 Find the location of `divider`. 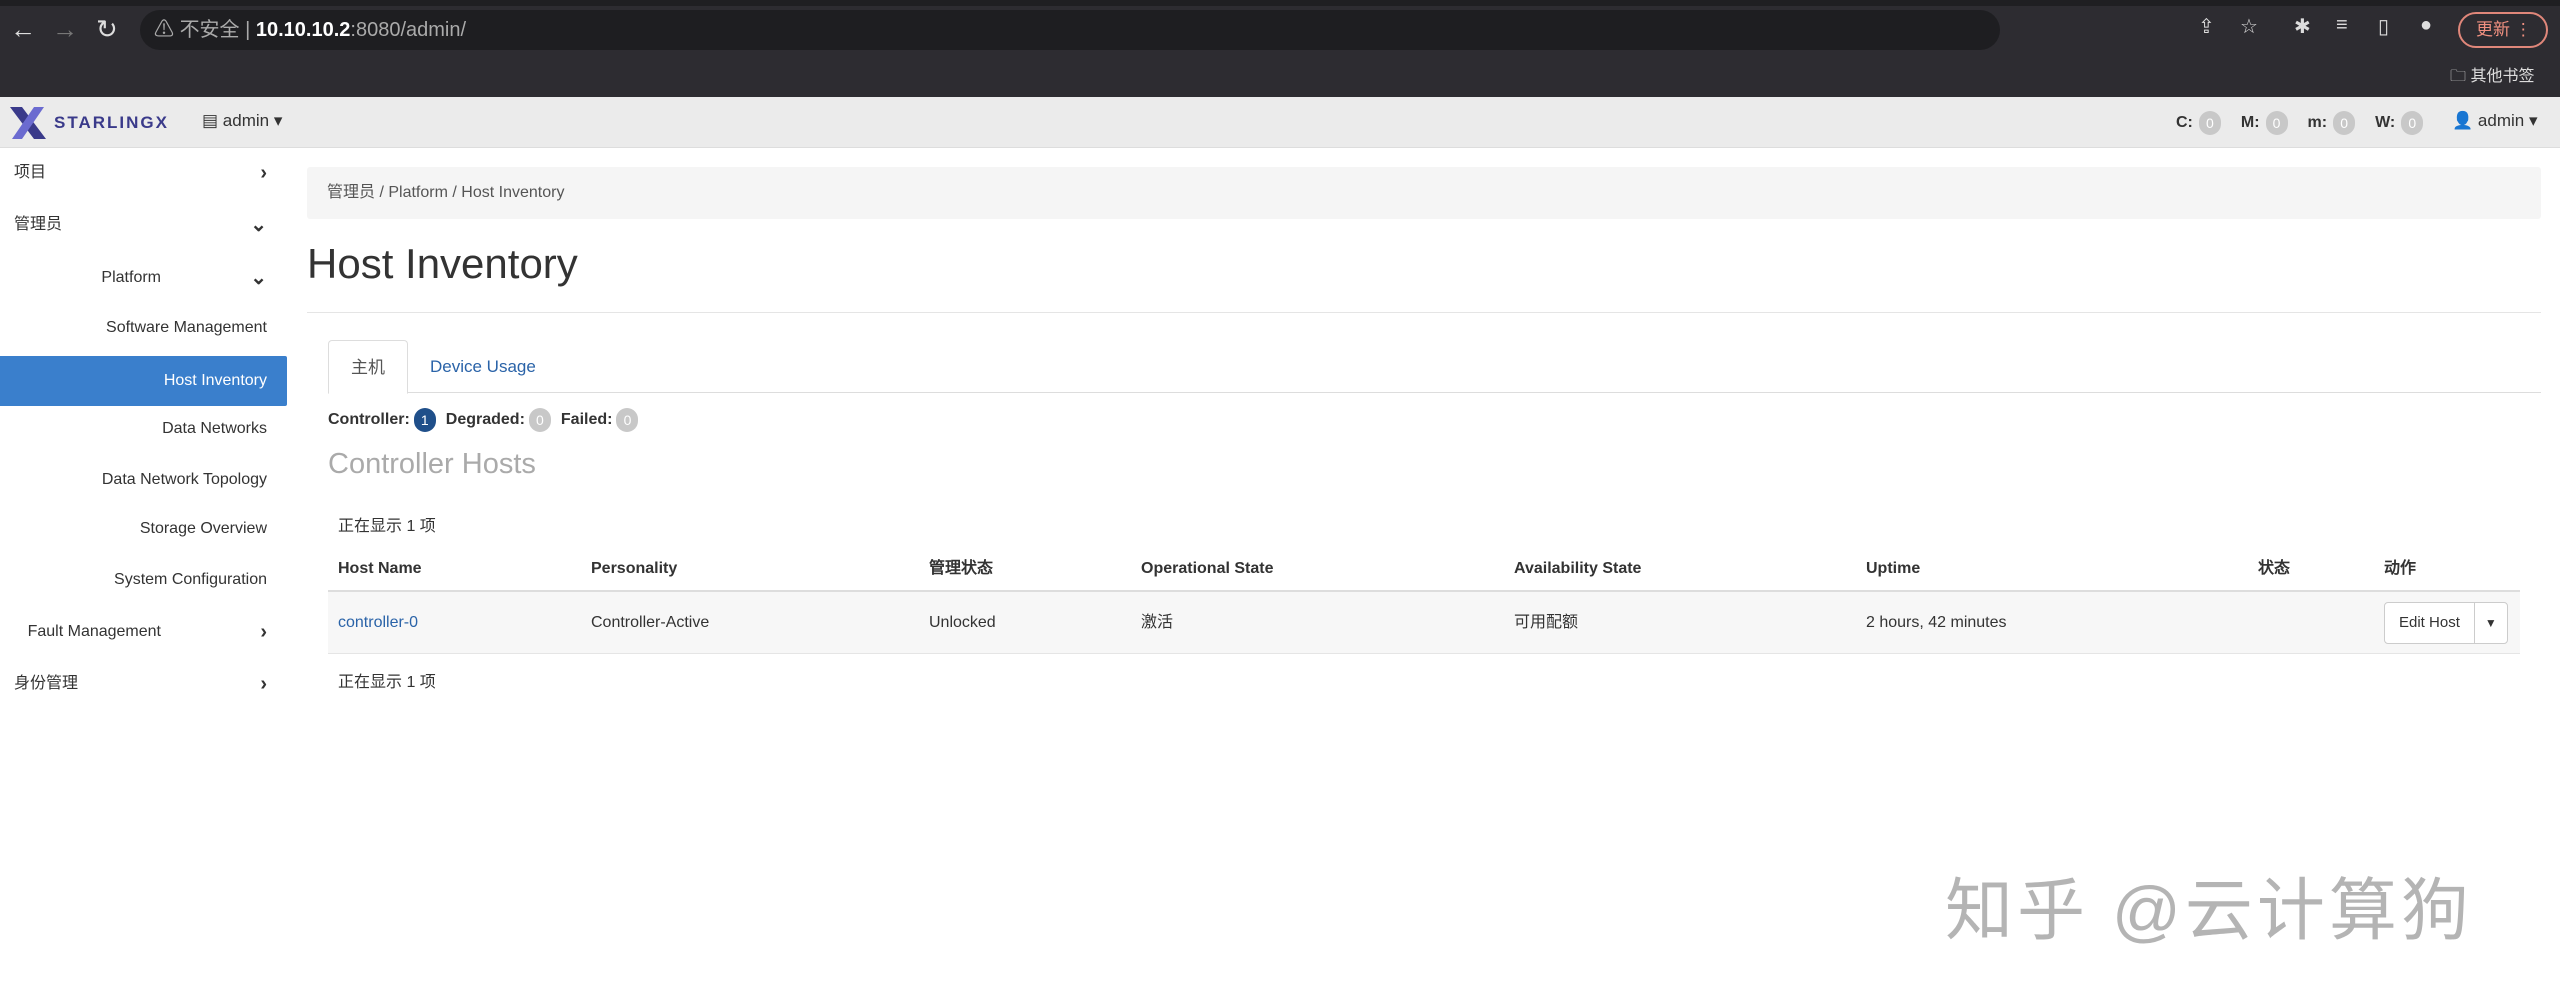

divider is located at coordinates (1424, 312).